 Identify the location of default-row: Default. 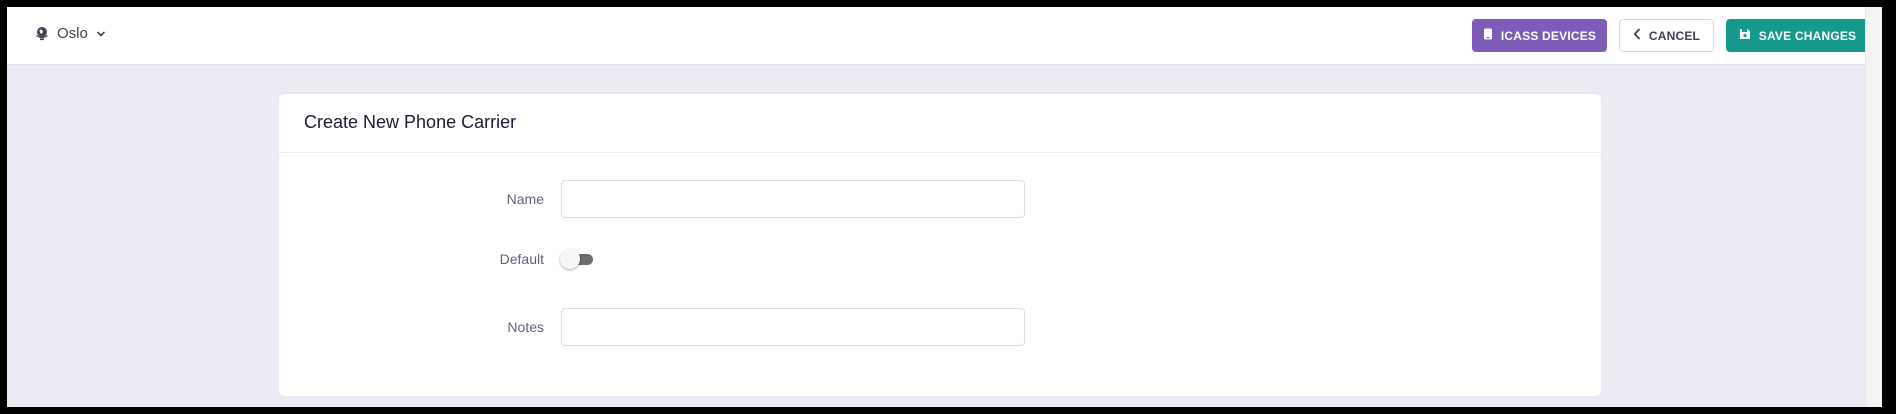
(436, 259).